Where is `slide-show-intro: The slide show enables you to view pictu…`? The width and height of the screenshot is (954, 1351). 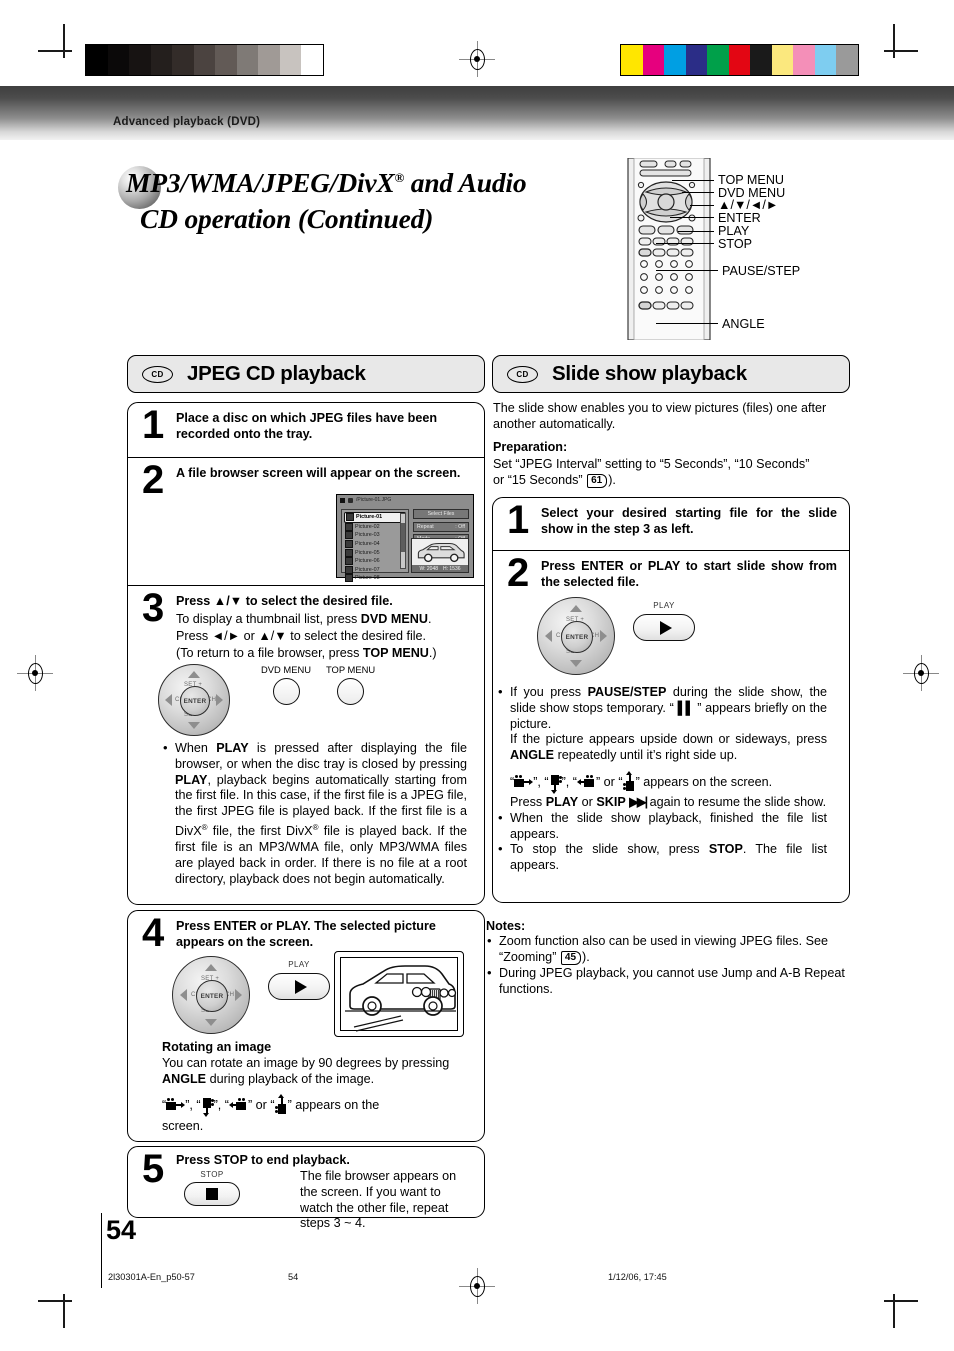
slide-show-intro: The slide show enables you to view pictu… is located at coordinates (660, 416).